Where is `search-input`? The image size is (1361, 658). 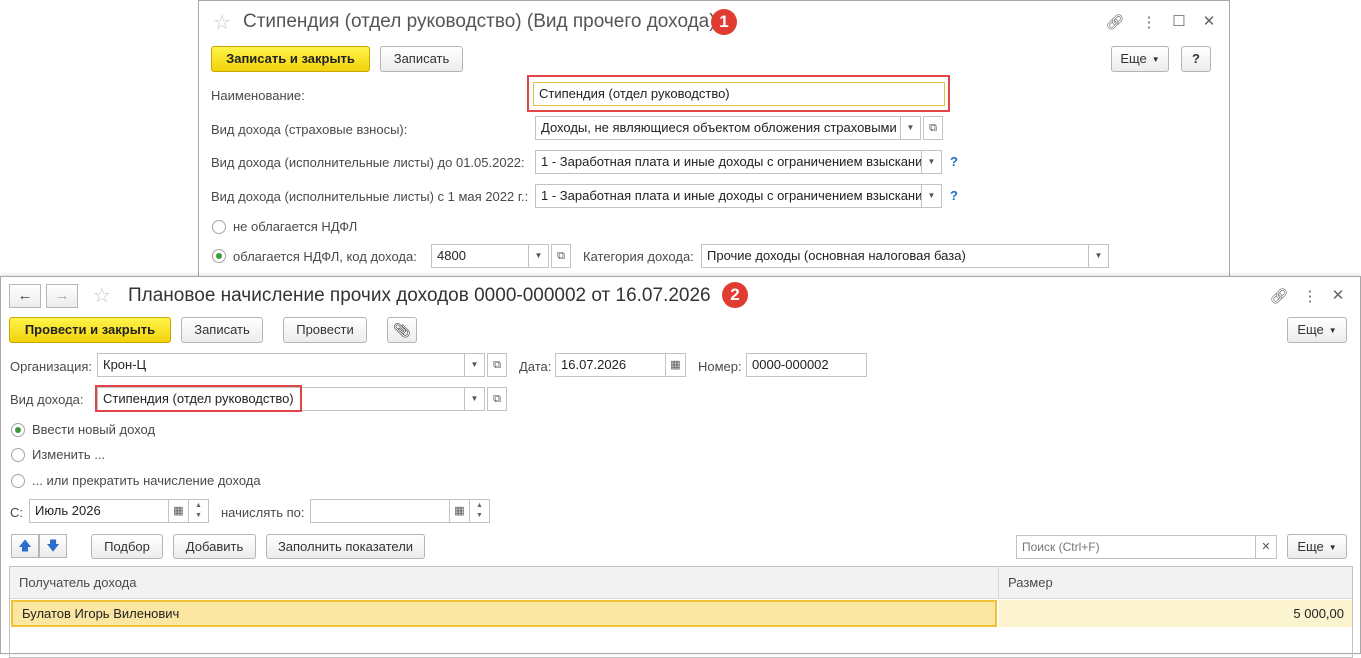 search-input is located at coordinates (1136, 547).